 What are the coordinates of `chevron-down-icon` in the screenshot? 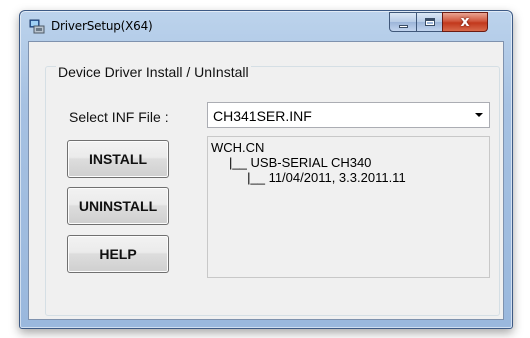 It's located at (479, 115).